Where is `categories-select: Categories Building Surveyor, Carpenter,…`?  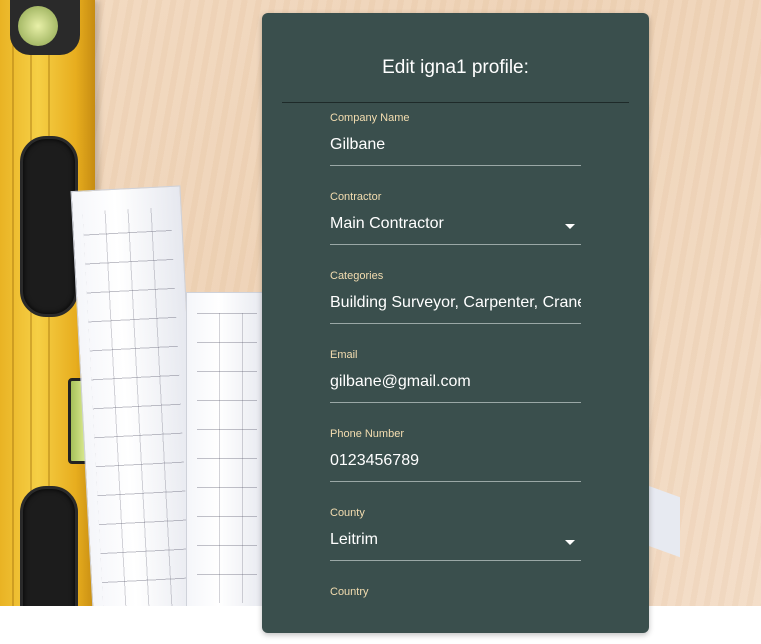 categories-select: Categories Building Surveyor, Carpenter,… is located at coordinates (455, 299).